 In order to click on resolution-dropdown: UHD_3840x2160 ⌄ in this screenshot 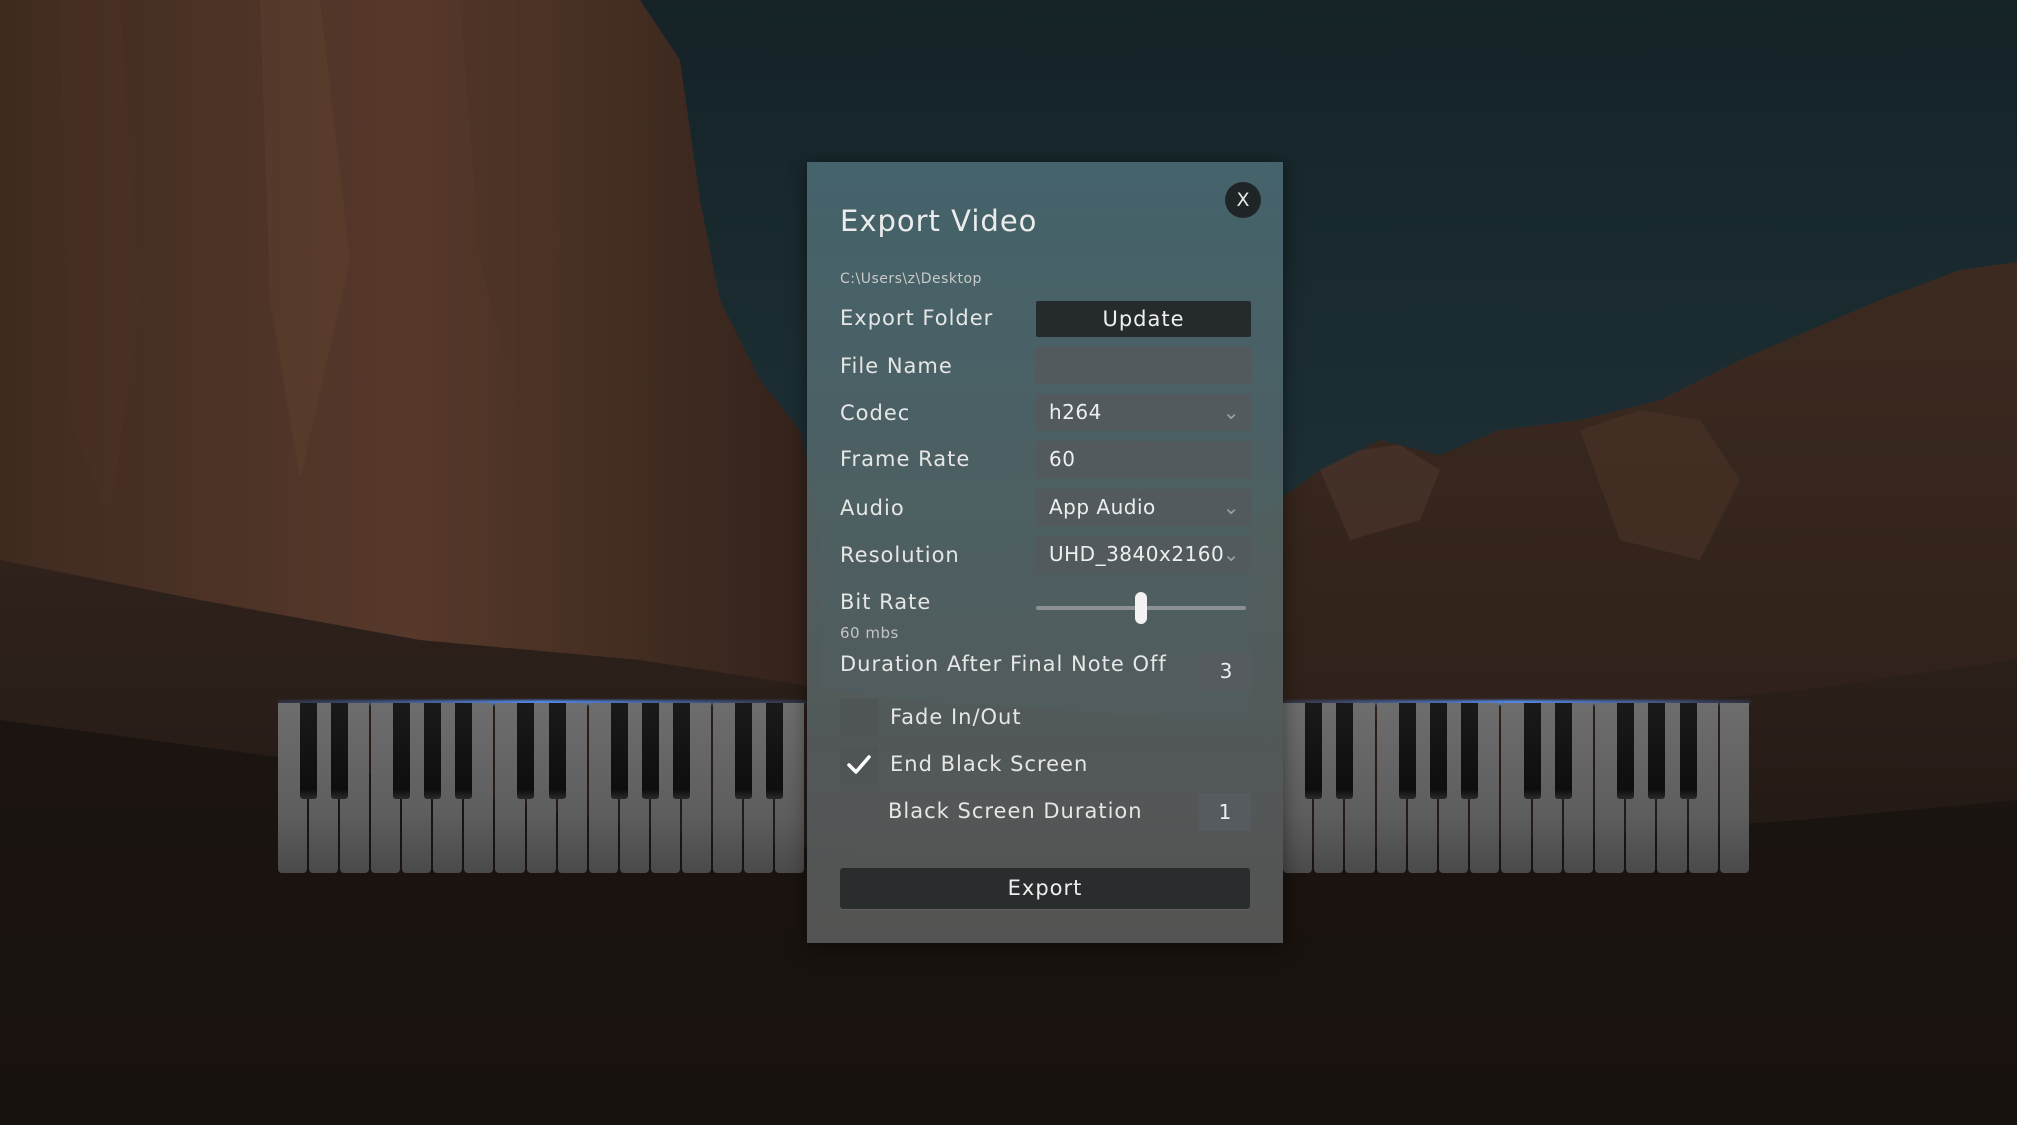, I will do `click(1143, 554)`.